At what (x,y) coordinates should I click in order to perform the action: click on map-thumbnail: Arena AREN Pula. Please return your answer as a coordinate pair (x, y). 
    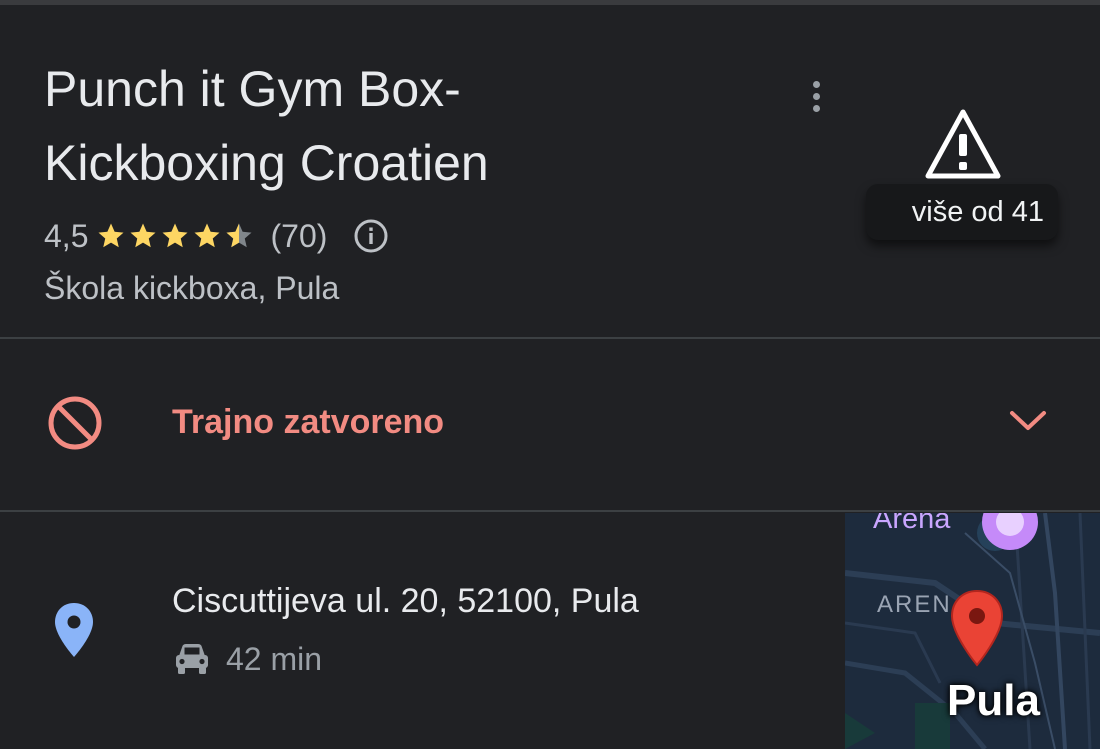
    Looking at the image, I should click on (972, 631).